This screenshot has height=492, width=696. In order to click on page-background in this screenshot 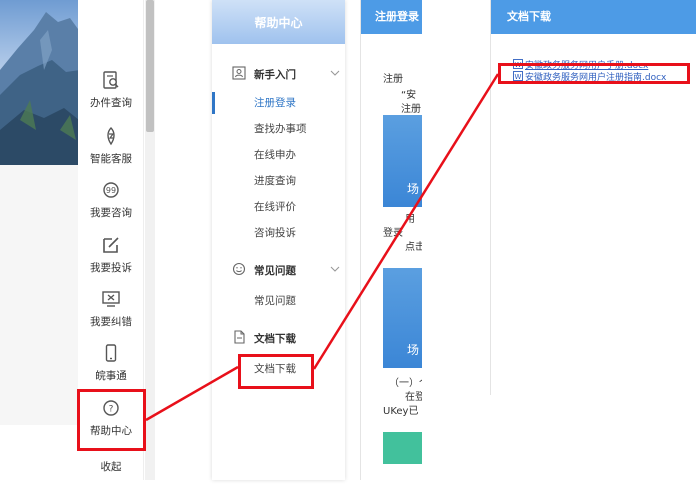, I will do `click(39, 295)`.